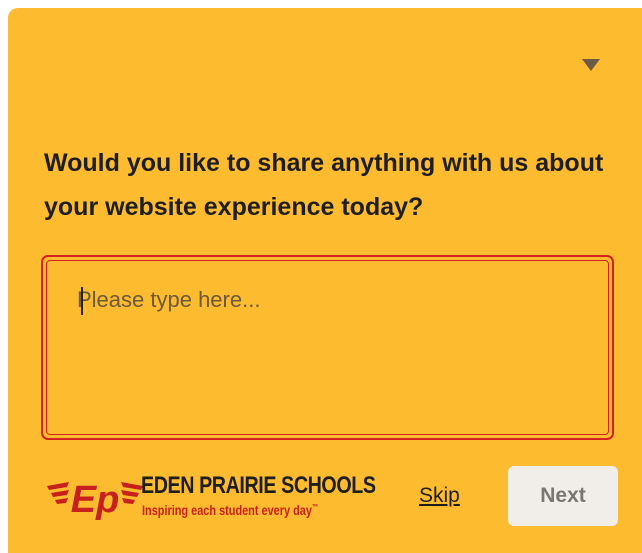 This screenshot has height=553, width=642. I want to click on collapse-button, so click(591, 65).